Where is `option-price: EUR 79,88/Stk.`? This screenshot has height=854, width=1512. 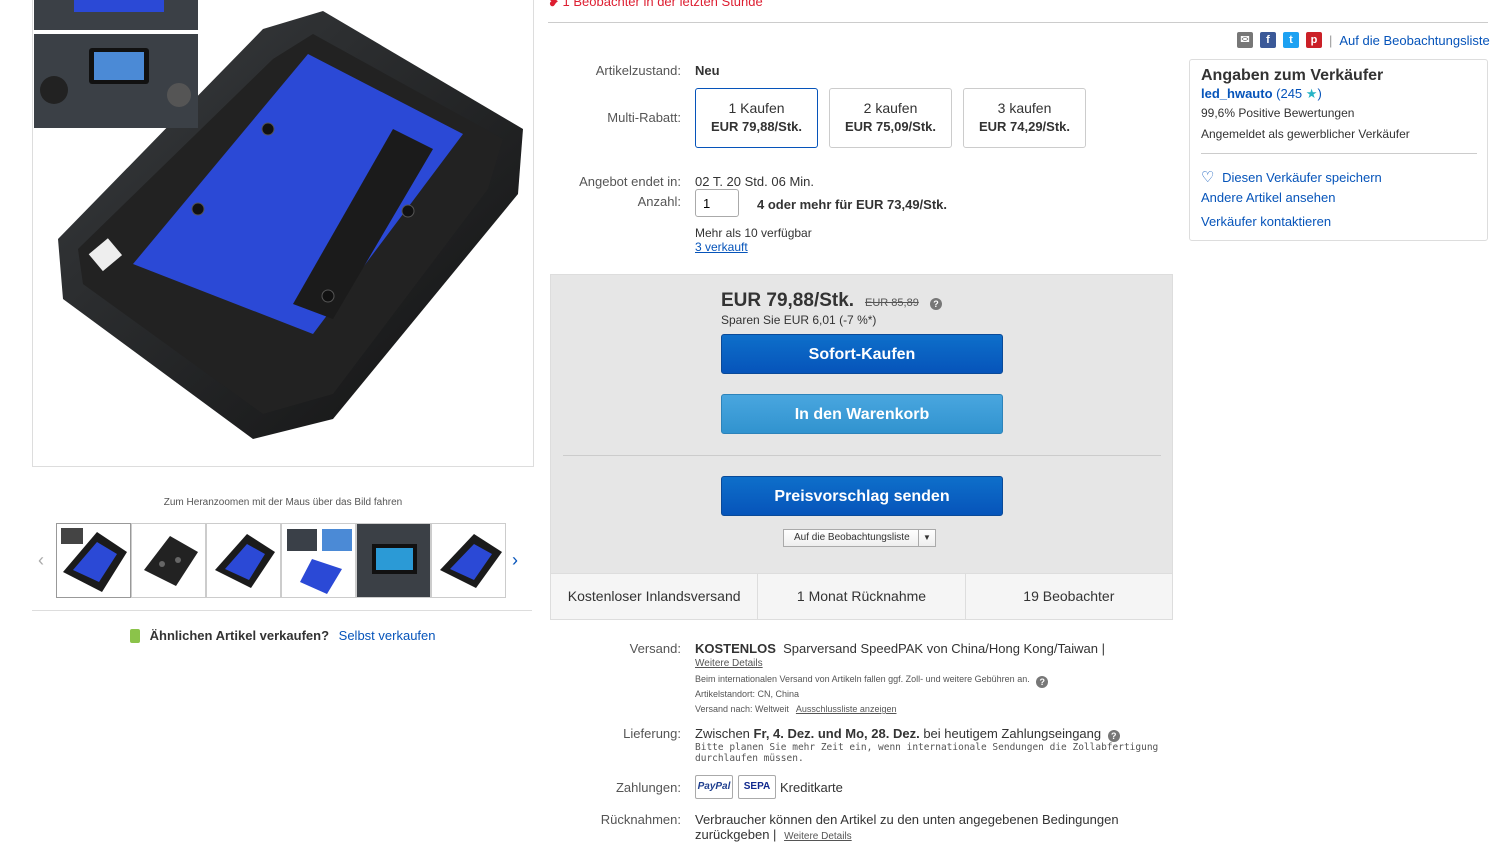
option-price: EUR 79,88/Stk. is located at coordinates (756, 126).